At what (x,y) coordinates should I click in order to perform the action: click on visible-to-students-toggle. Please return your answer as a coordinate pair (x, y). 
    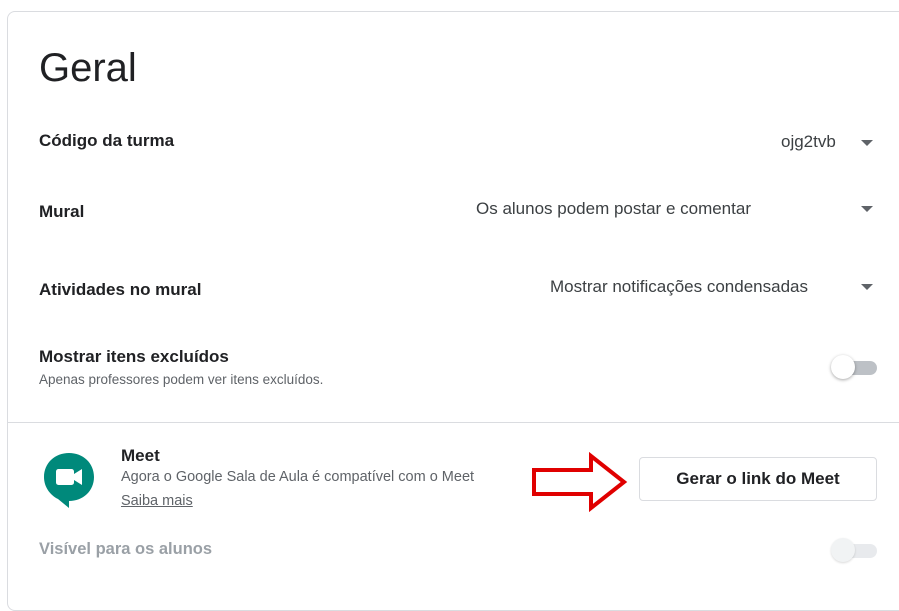
    Looking at the image, I should click on (855, 550).